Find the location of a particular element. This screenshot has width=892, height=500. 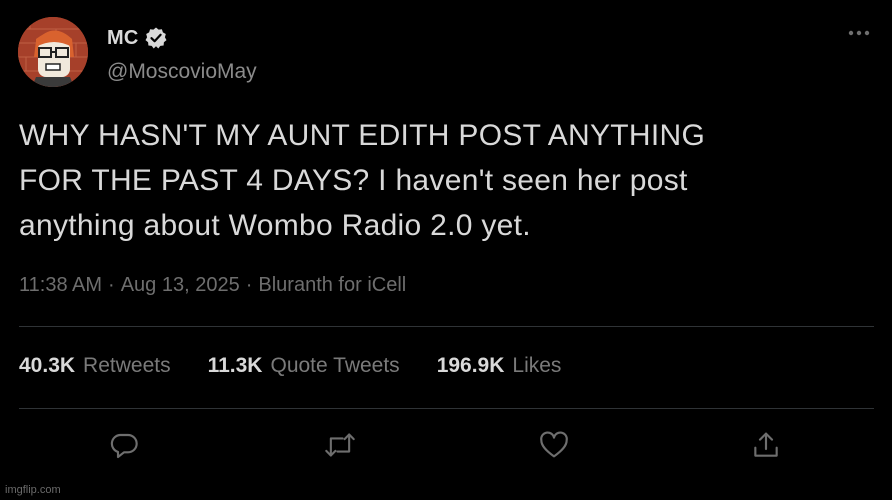

reply-icon is located at coordinates (124, 445).